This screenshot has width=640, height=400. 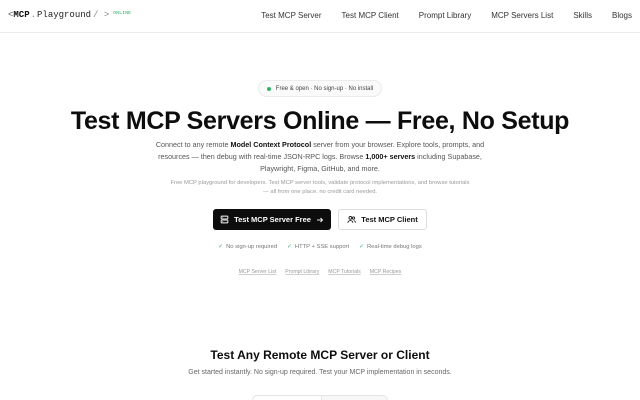 I want to click on feature-item: ✓ No sign-up required, so click(x=247, y=247).